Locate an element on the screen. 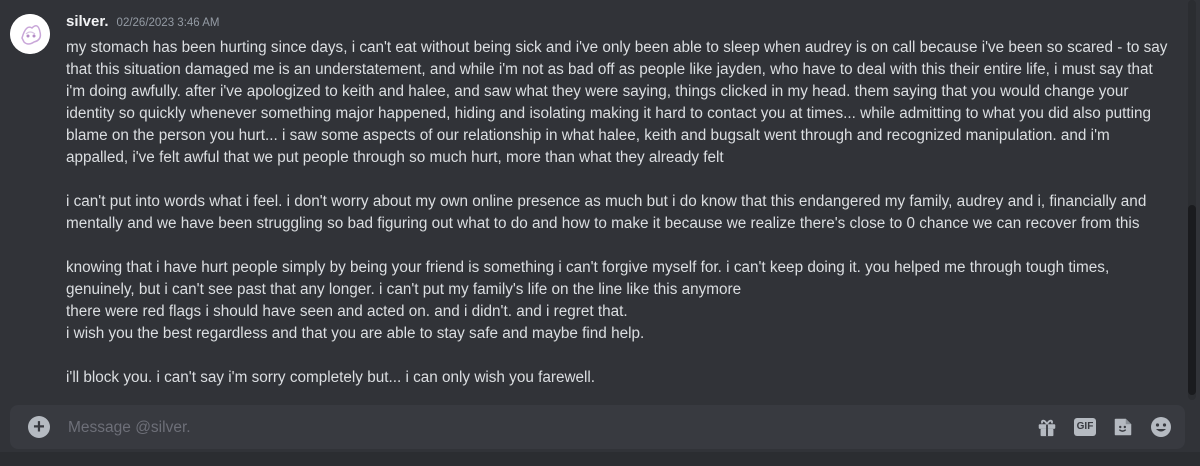 Image resolution: width=1200 pixels, height=466 pixels. composer-tools: GIF is located at coordinates (1104, 427).